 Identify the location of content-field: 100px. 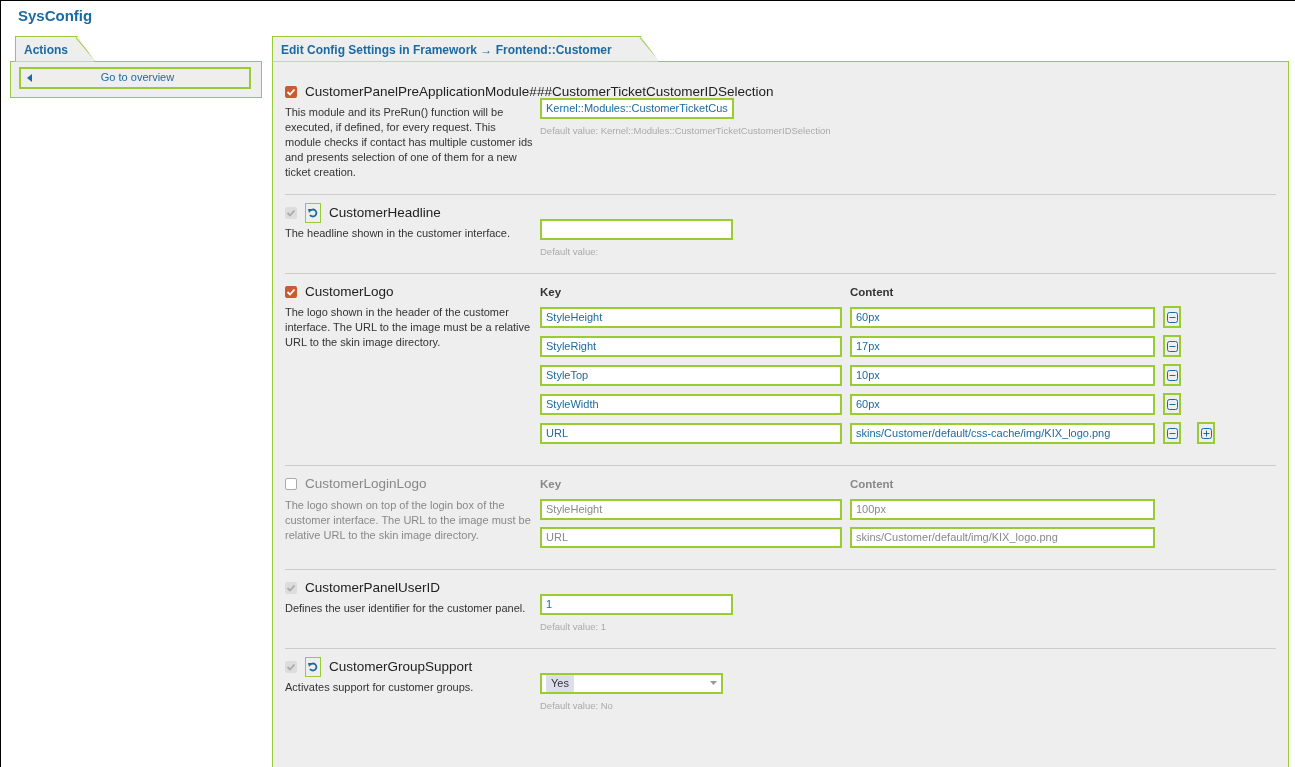
(1002, 509).